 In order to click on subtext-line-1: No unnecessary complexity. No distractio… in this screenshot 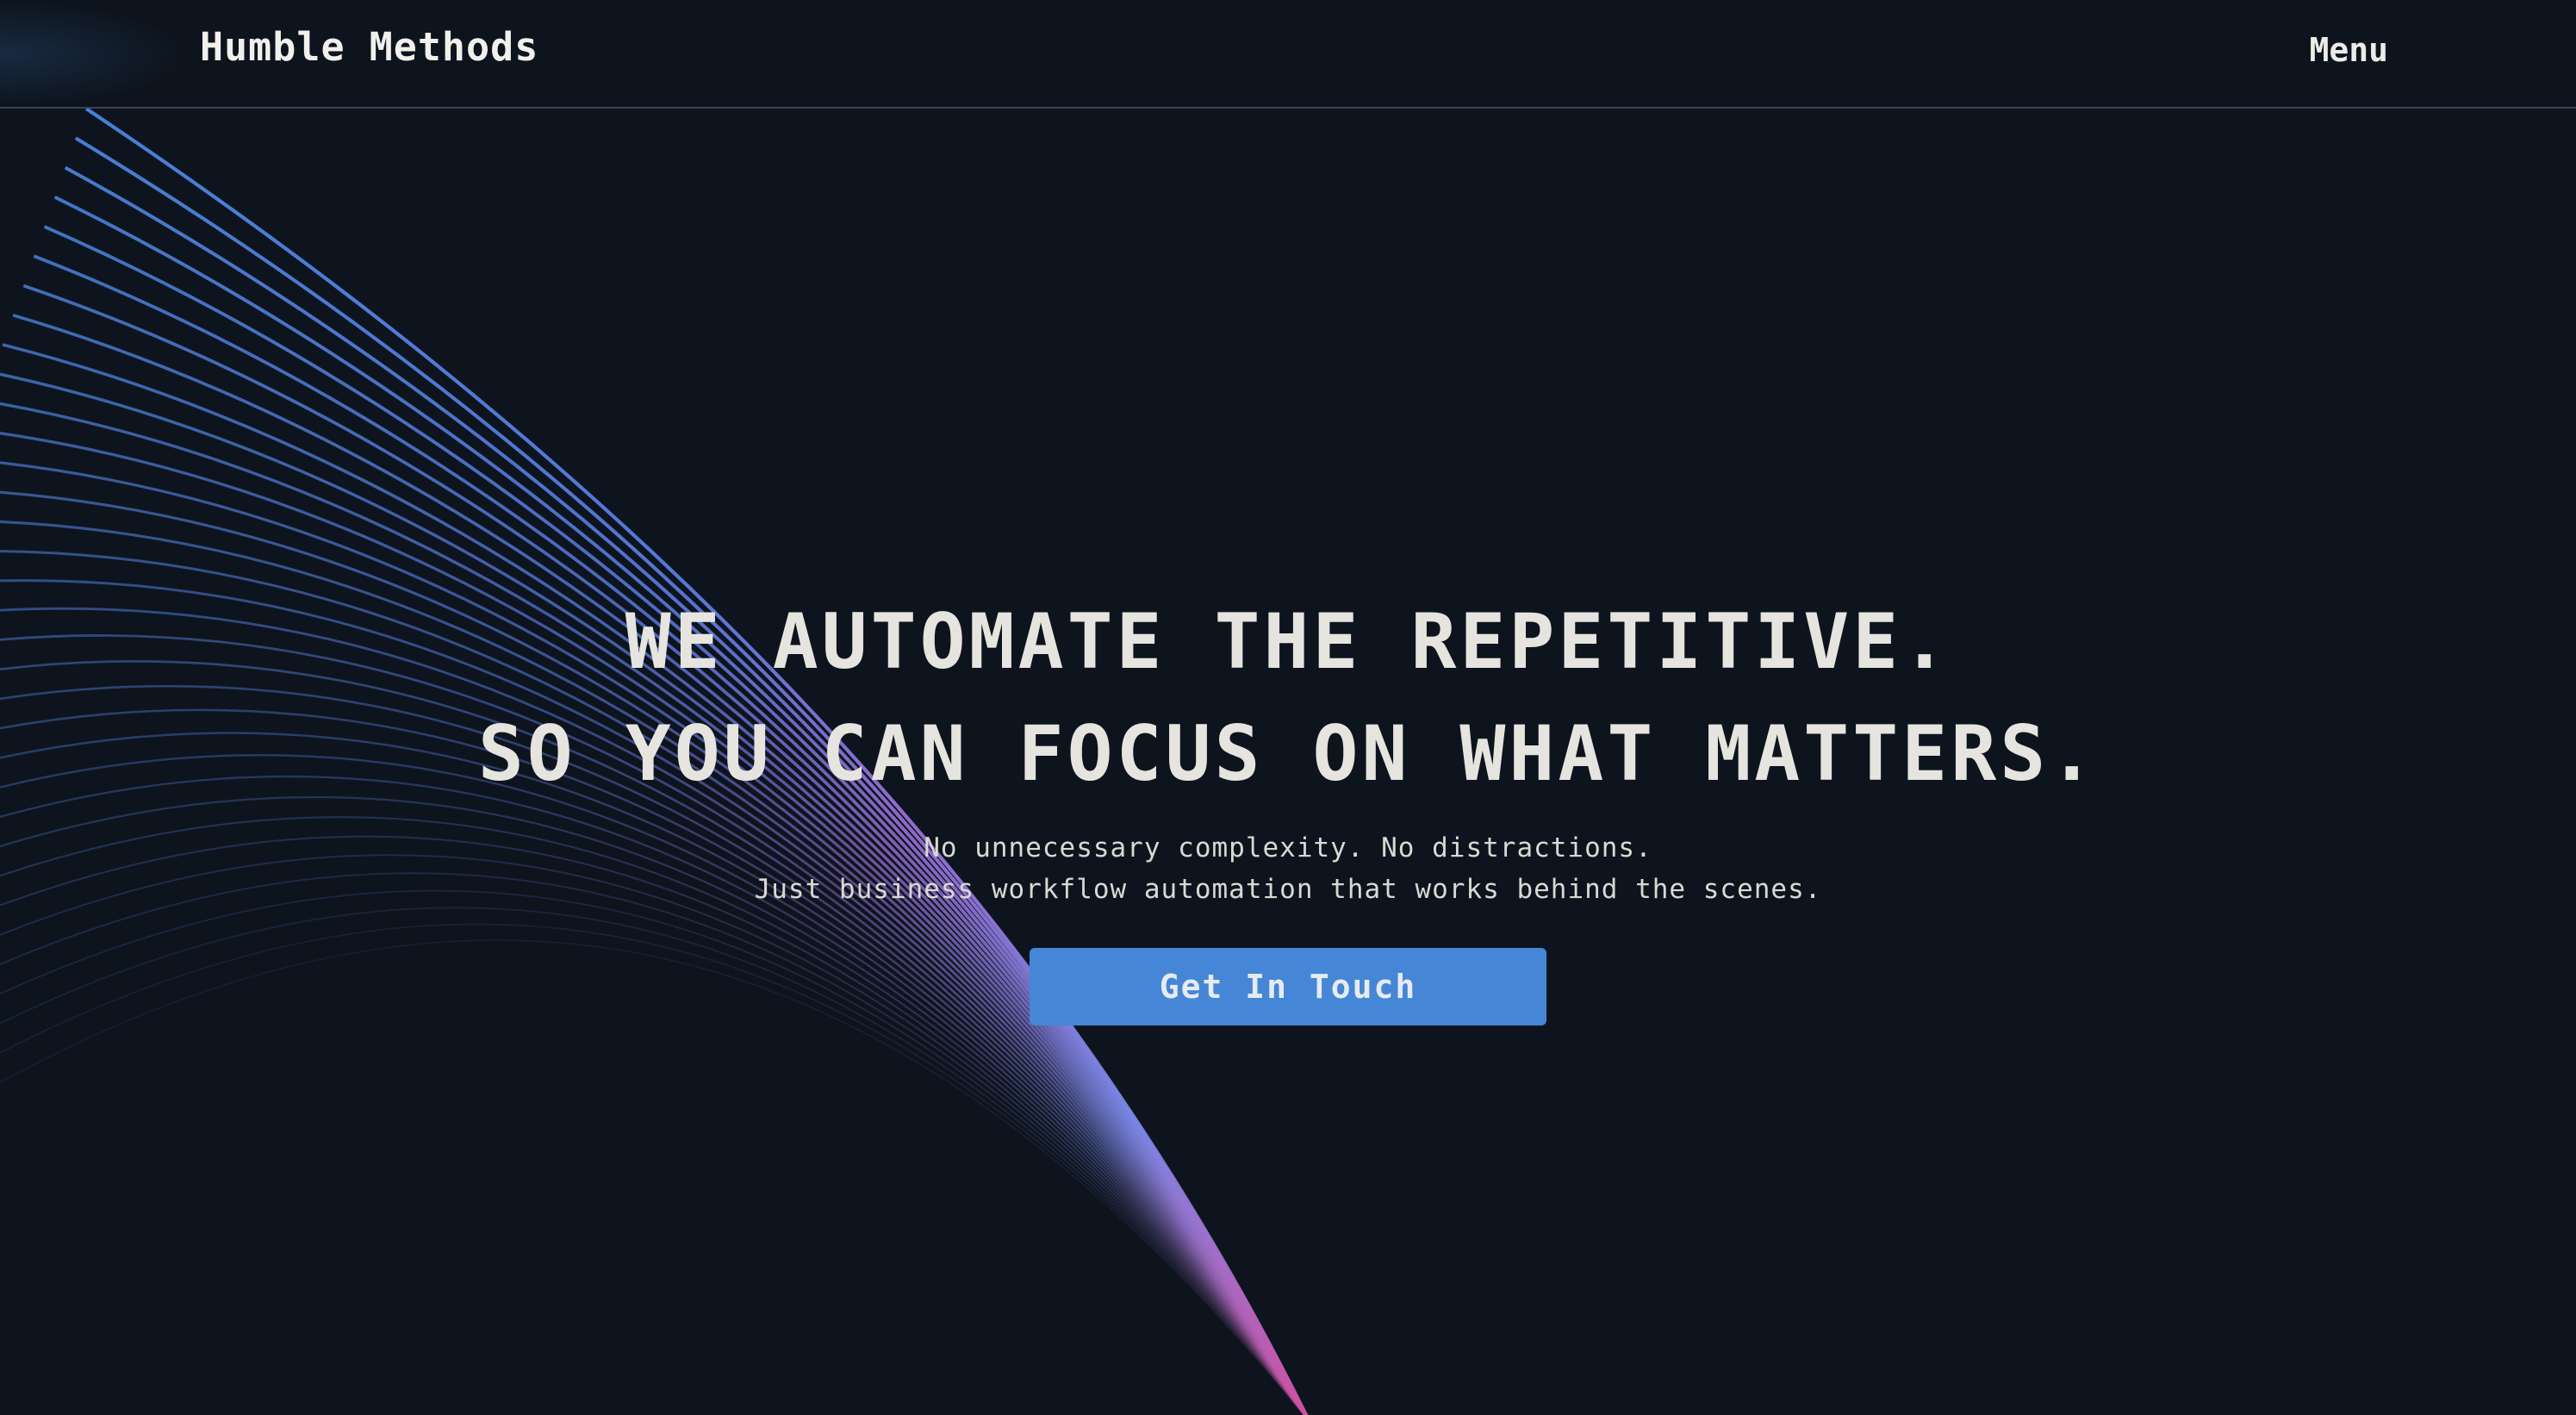, I will do `click(1288, 847)`.